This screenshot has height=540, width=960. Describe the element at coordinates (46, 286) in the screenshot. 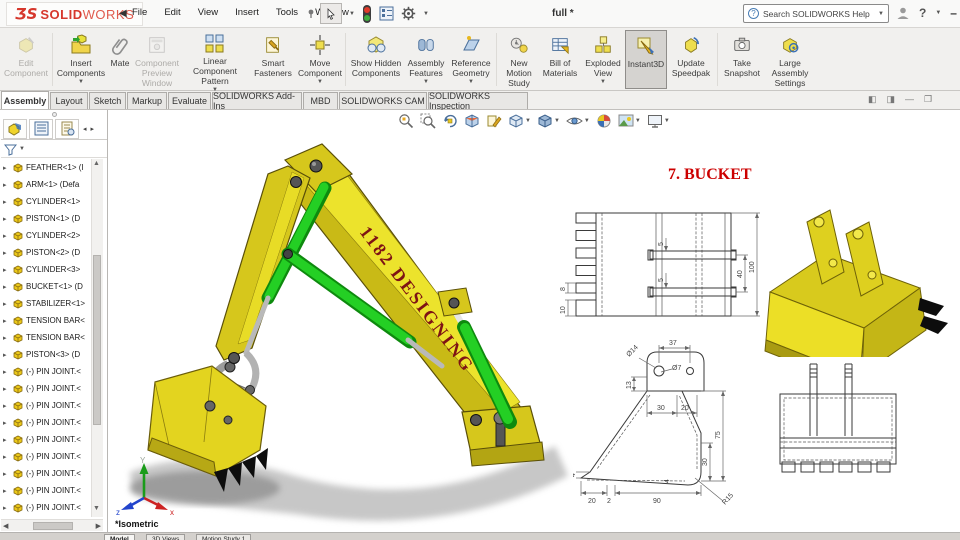

I see `tree-item: BUCKET<1> (D` at that location.